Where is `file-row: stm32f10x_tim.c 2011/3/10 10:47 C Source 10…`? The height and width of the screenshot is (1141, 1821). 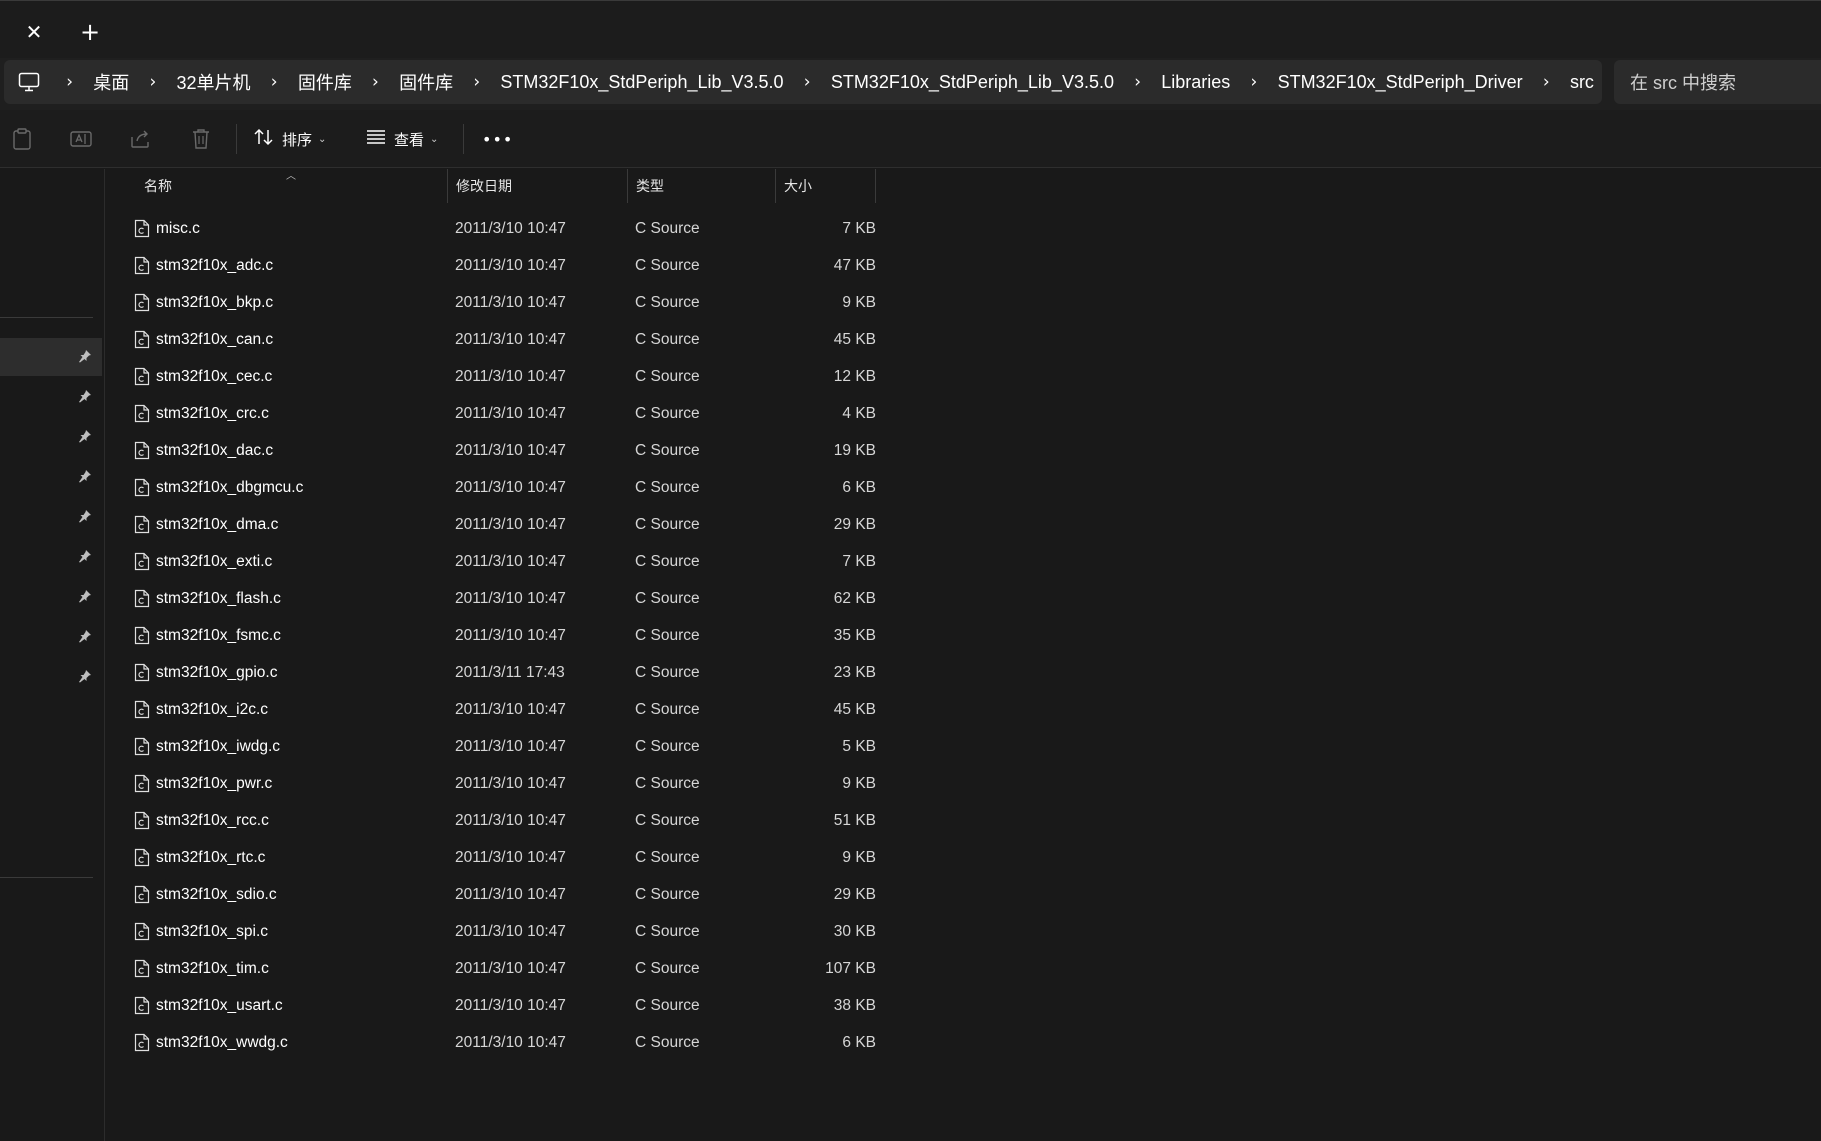
file-row: stm32f10x_tim.c 2011/3/10 10:47 C Source 10… is located at coordinates (506, 968).